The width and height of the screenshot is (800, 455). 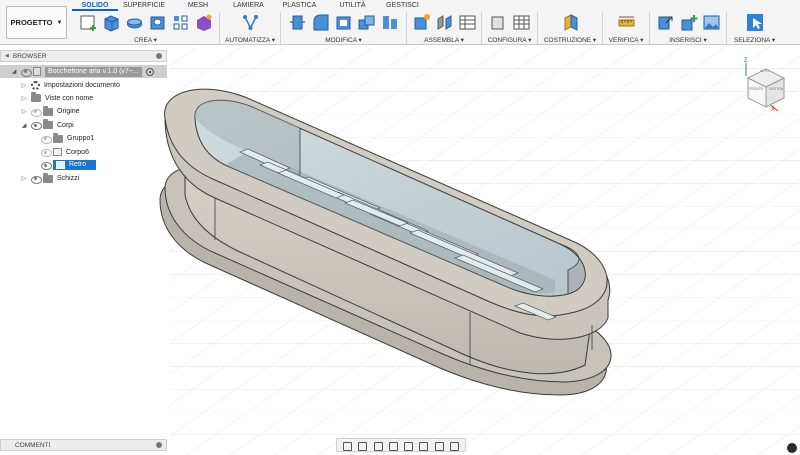 I want to click on tree-item-label: Corpo6, so click(x=77, y=152).